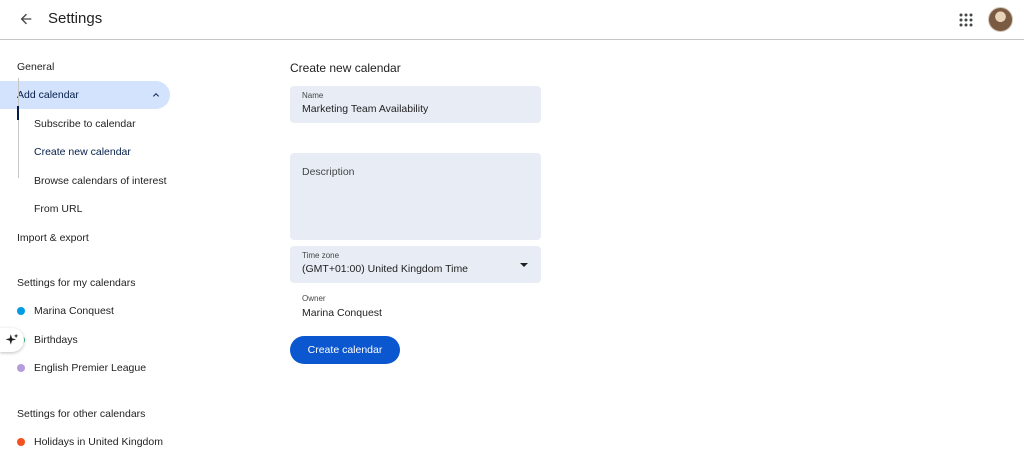 Image resolution: width=1024 pixels, height=464 pixels. What do you see at coordinates (76, 283) in the screenshot?
I see `my-calendars-heading: Settings for my calendars` at bounding box center [76, 283].